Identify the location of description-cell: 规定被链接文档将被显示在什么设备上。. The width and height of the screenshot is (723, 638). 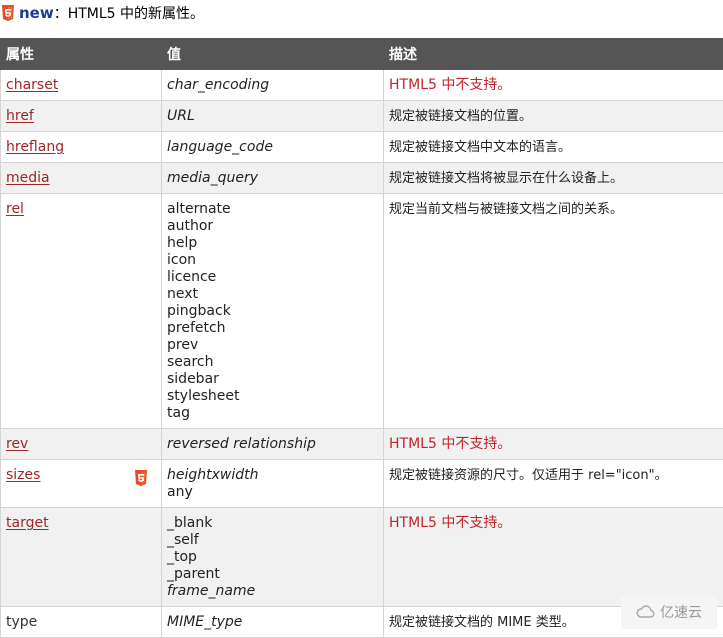
(553, 178).